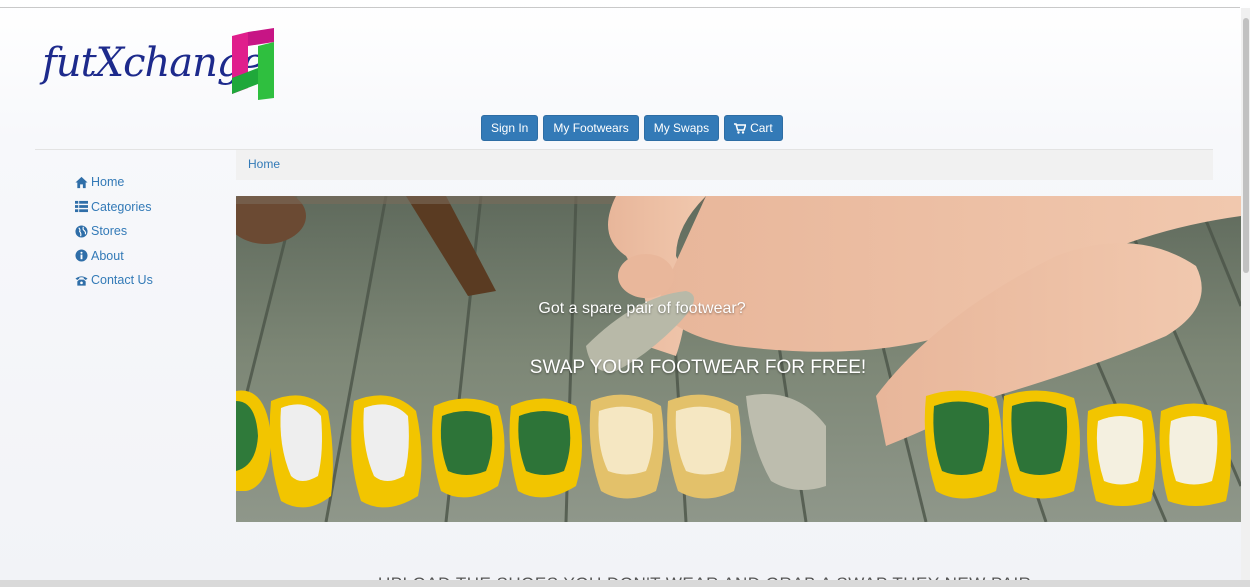 This screenshot has height=587, width=1250. What do you see at coordinates (1246, 145) in the screenshot?
I see `vertical-scroll-thumb` at bounding box center [1246, 145].